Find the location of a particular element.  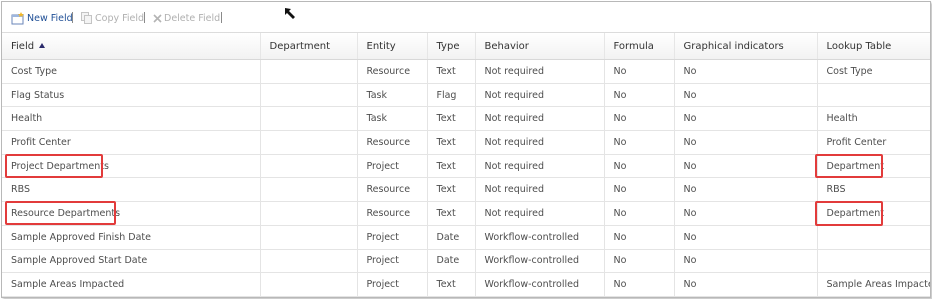

field-name-link: Cost Type is located at coordinates (131, 71).